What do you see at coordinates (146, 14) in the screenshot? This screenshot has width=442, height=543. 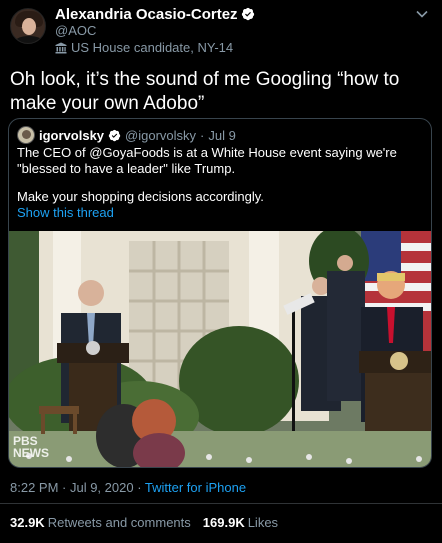 I see `author-name: Alexandria Ocasio-Cortez` at bounding box center [146, 14].